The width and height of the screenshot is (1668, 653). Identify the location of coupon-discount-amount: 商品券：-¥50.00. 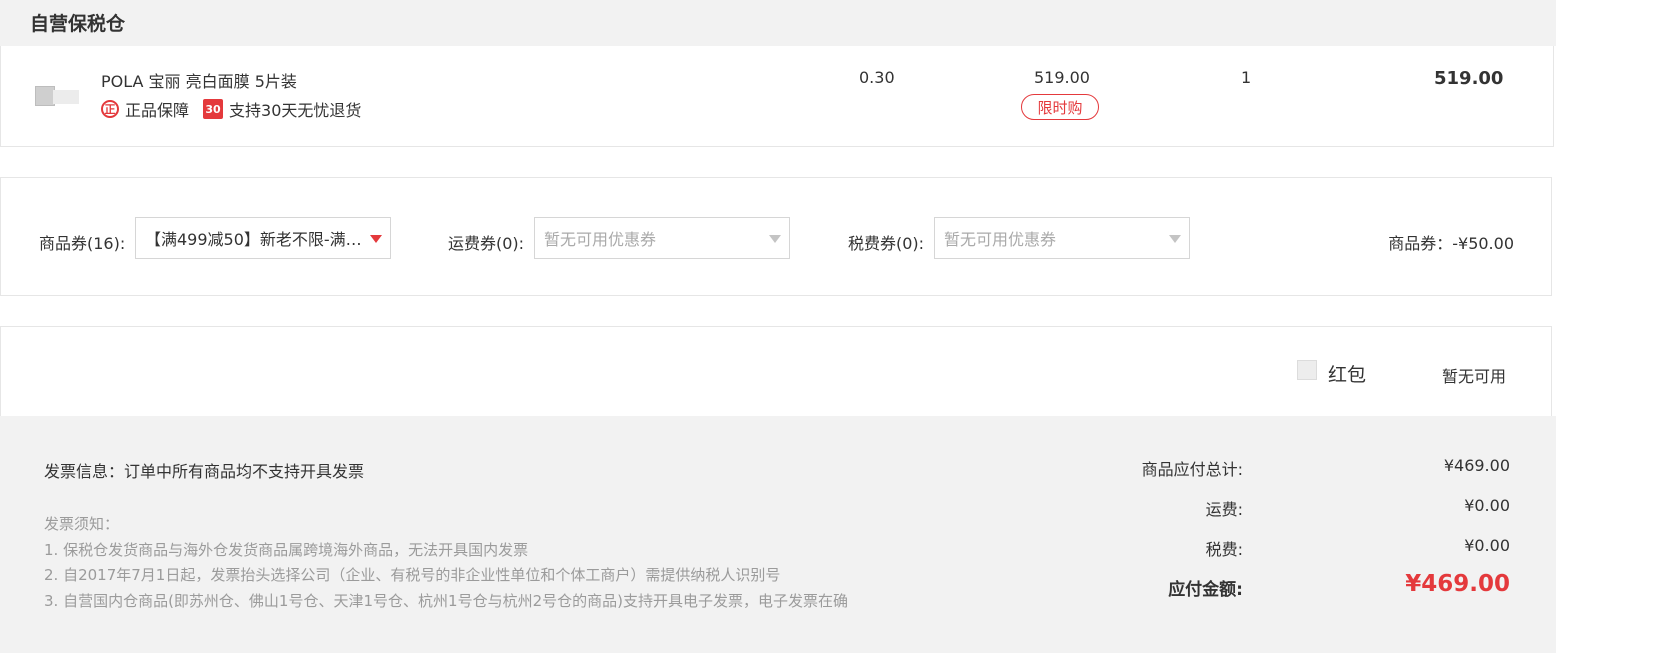
(1451, 243).